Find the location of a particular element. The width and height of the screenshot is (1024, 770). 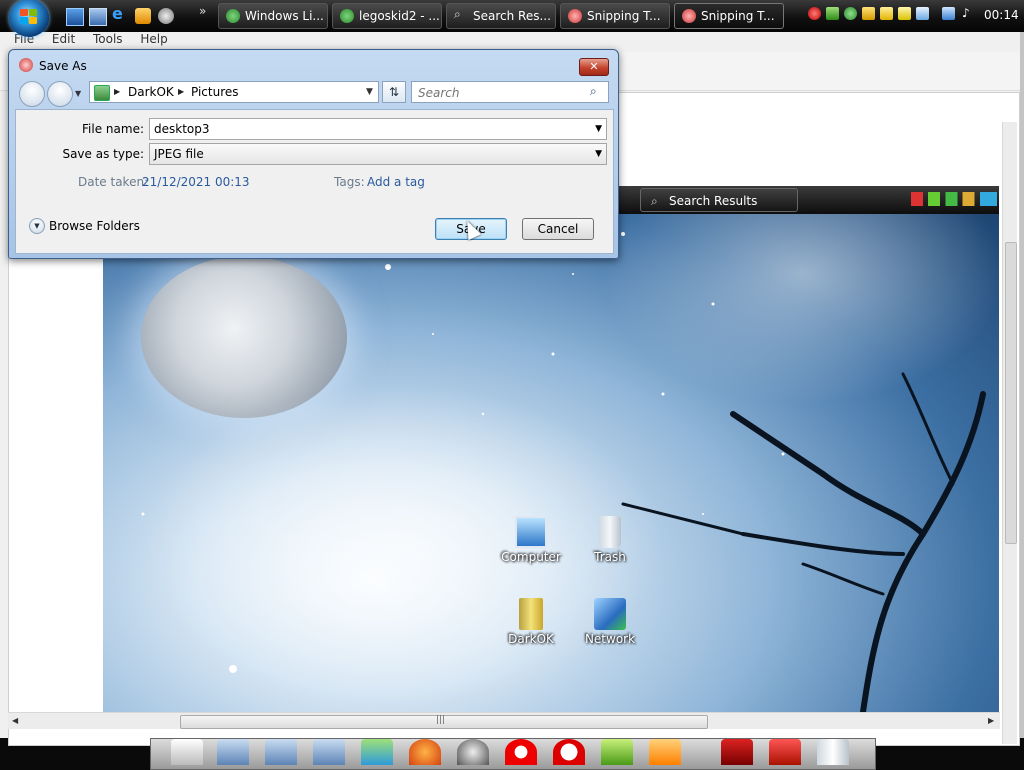

refresh-icon: ⇅ is located at coordinates (394, 92).